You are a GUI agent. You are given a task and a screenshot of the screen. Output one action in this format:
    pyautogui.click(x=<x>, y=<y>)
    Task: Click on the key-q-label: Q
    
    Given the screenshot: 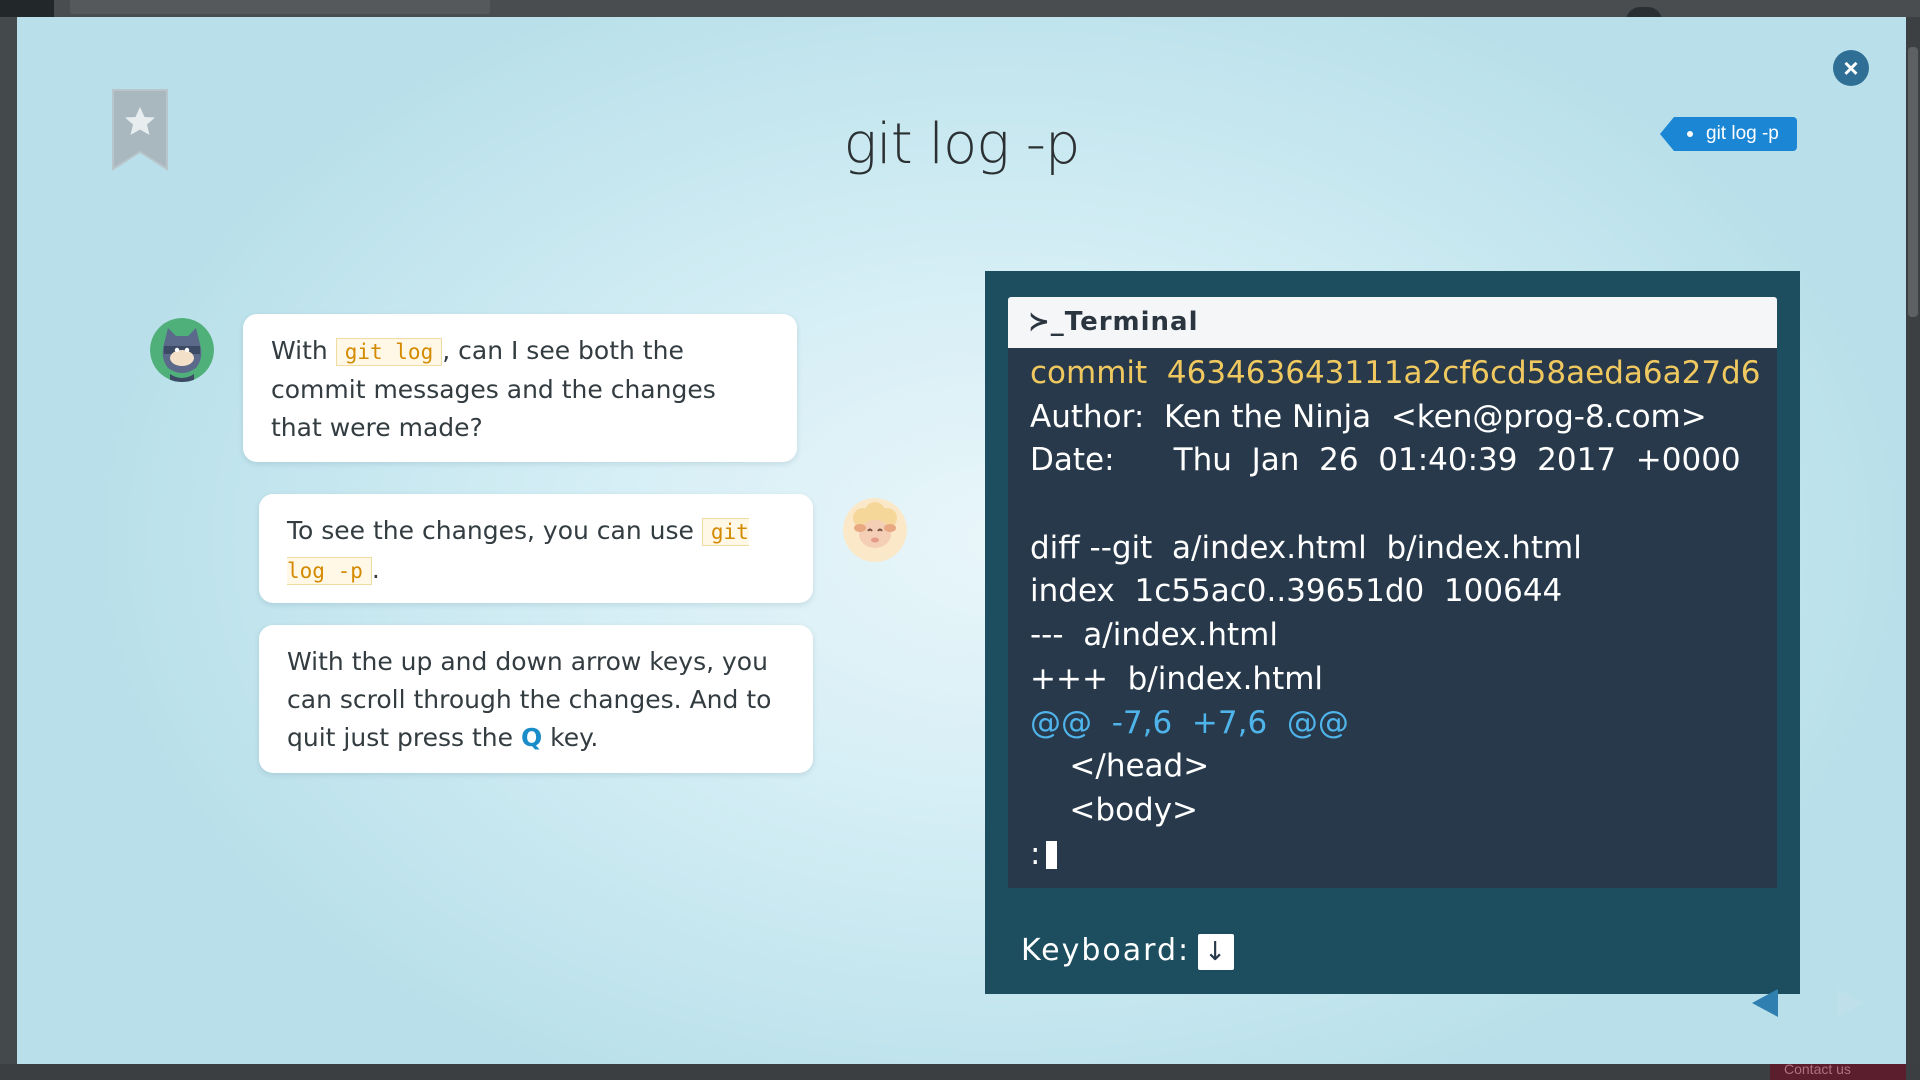 What is the action you would take?
    pyautogui.click(x=531, y=737)
    